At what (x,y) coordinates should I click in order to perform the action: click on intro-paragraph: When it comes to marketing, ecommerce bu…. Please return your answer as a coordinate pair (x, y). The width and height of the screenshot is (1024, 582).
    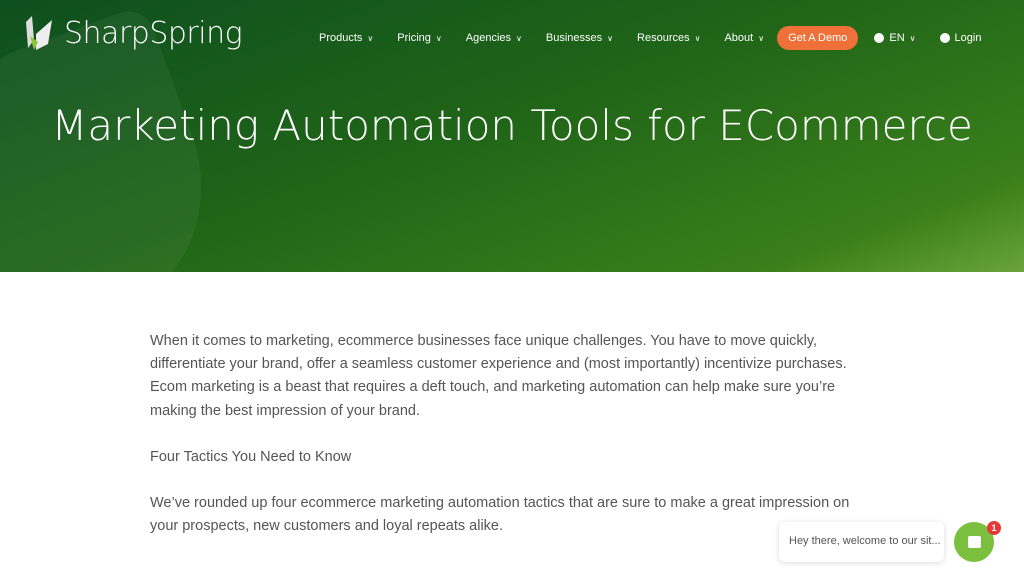
    Looking at the image, I should click on (498, 376).